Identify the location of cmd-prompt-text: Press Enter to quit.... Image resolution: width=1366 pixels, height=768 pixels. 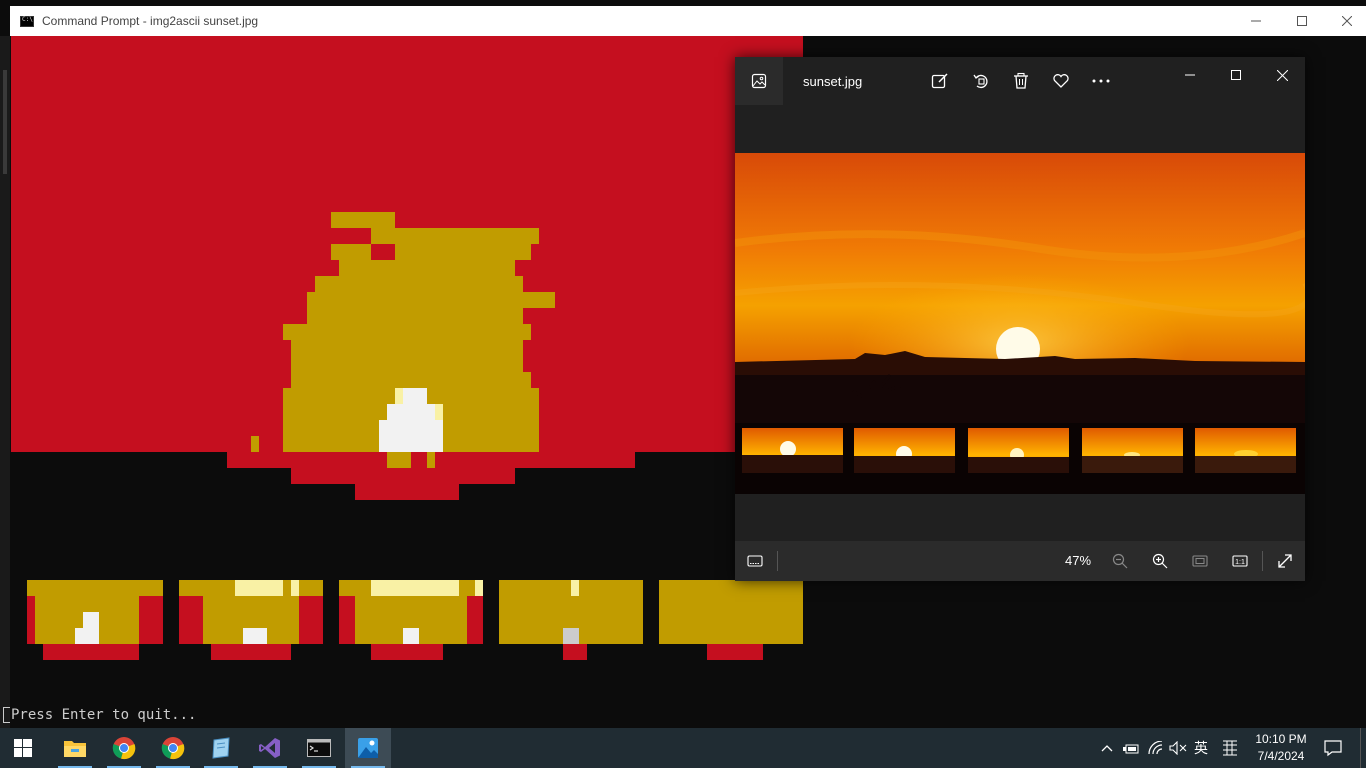
(104, 715).